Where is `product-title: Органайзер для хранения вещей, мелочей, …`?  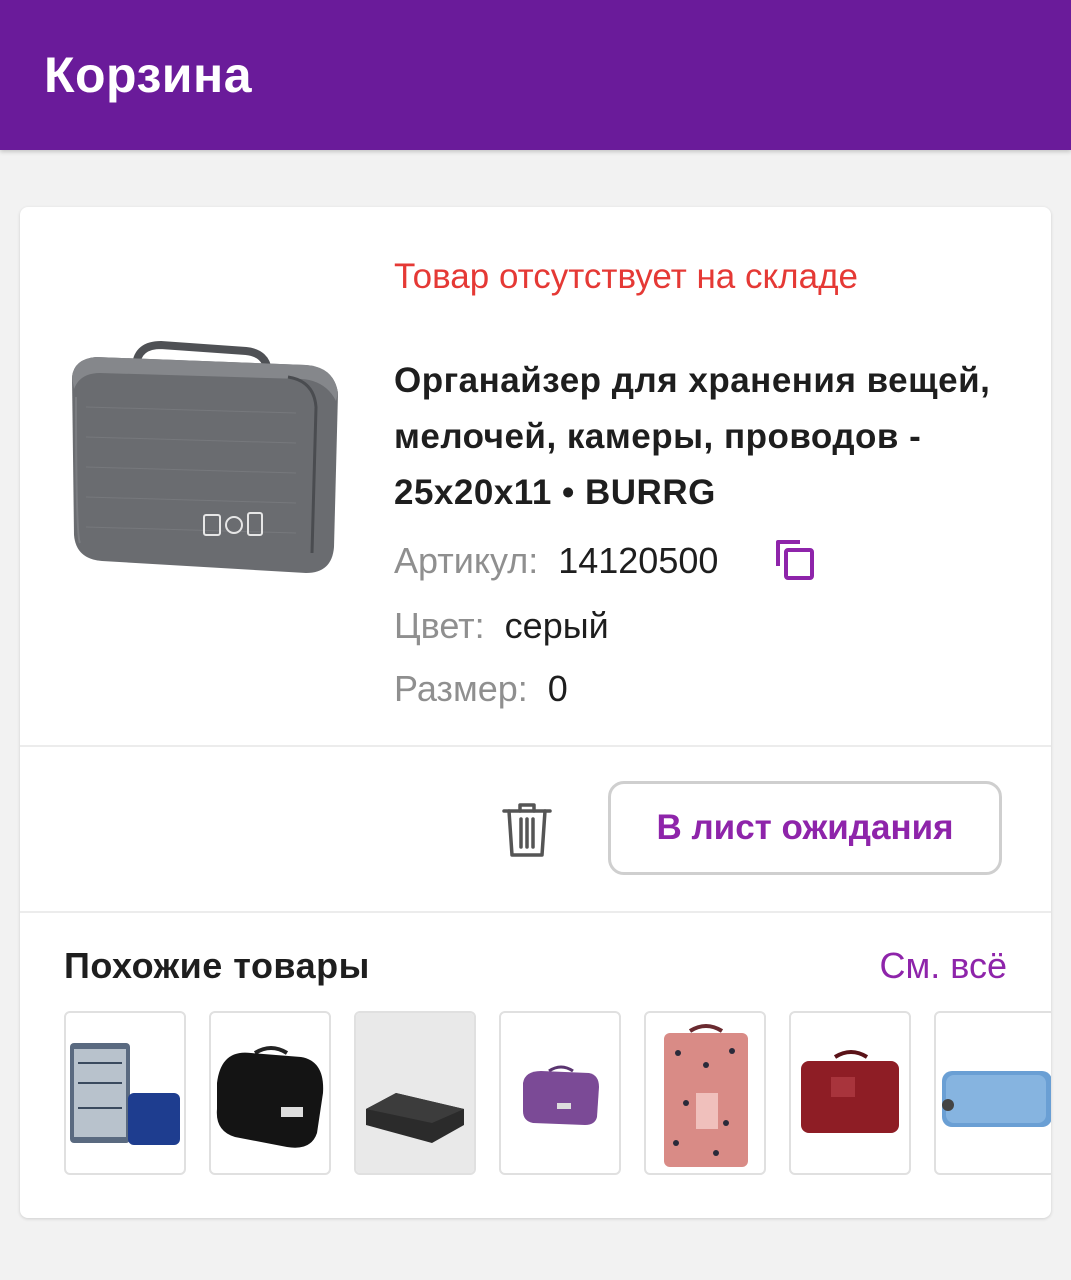
product-title: Органайзер для хранения вещей, мелочей, … is located at coordinates (704, 437).